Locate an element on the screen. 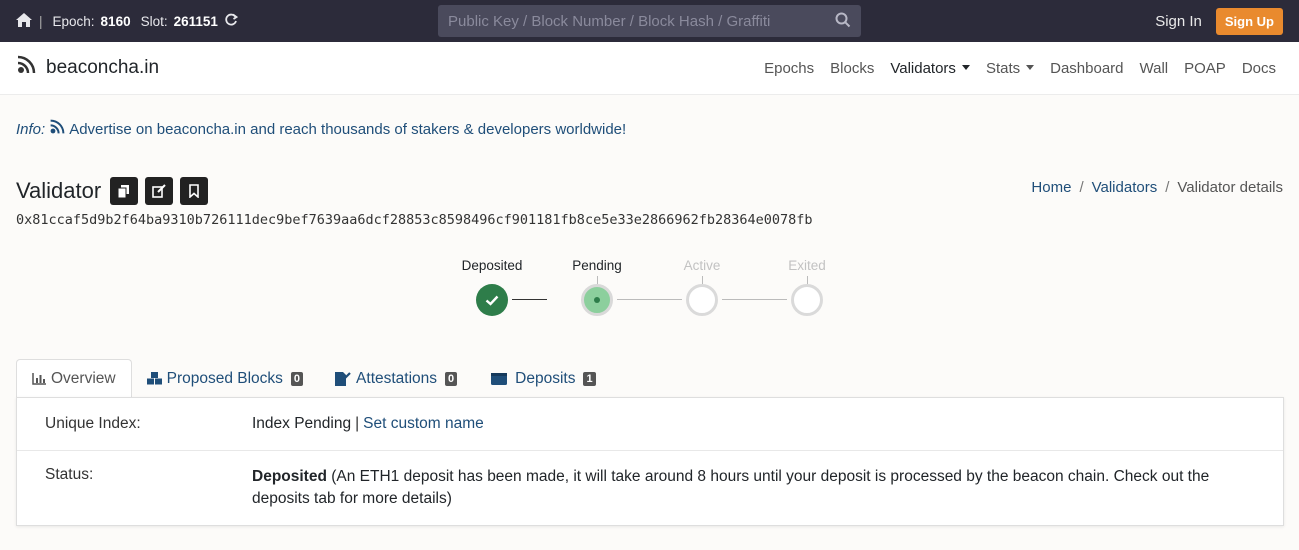 This screenshot has width=1299, height=550. copy-icon is located at coordinates (124, 191).